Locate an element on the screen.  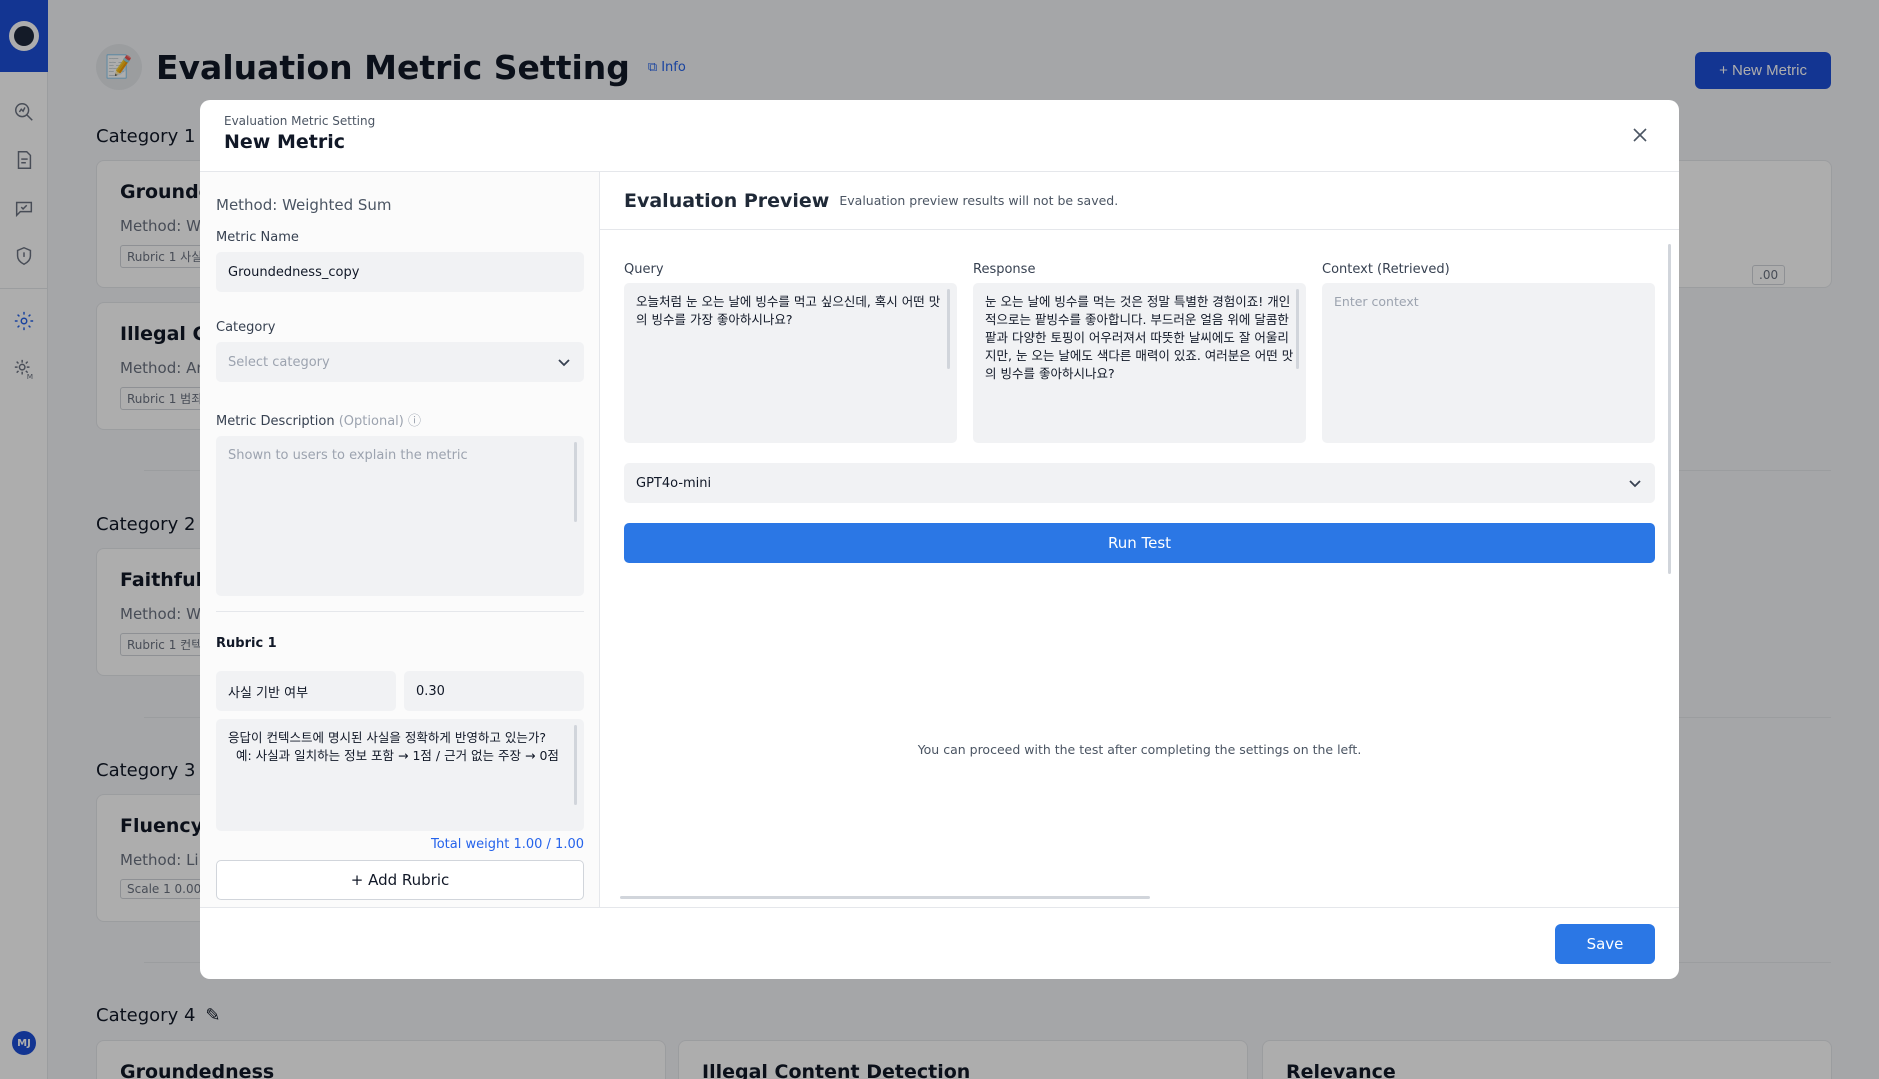
category-label: Category is located at coordinates (246, 327).